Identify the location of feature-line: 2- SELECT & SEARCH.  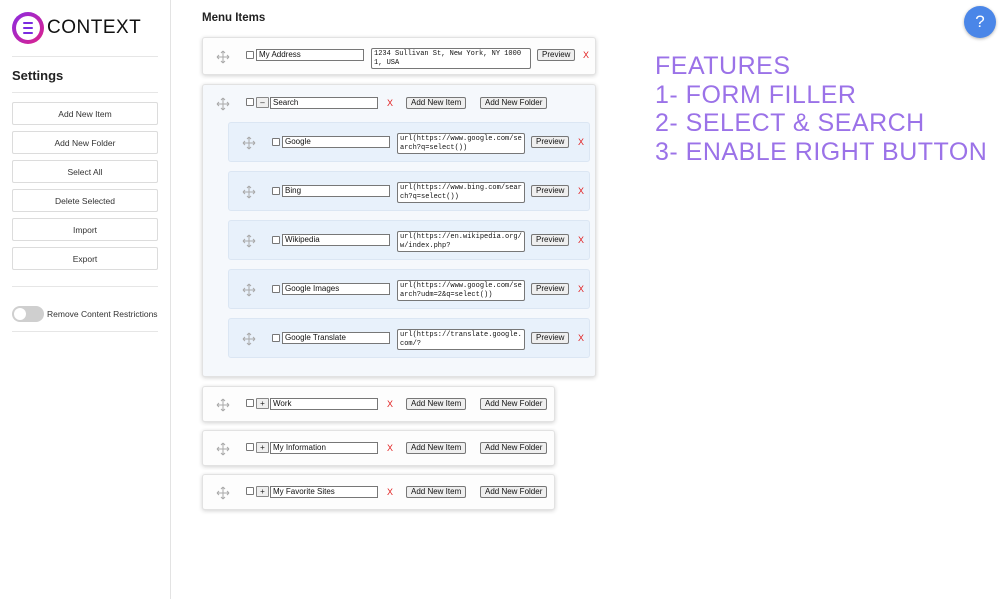
(790, 123).